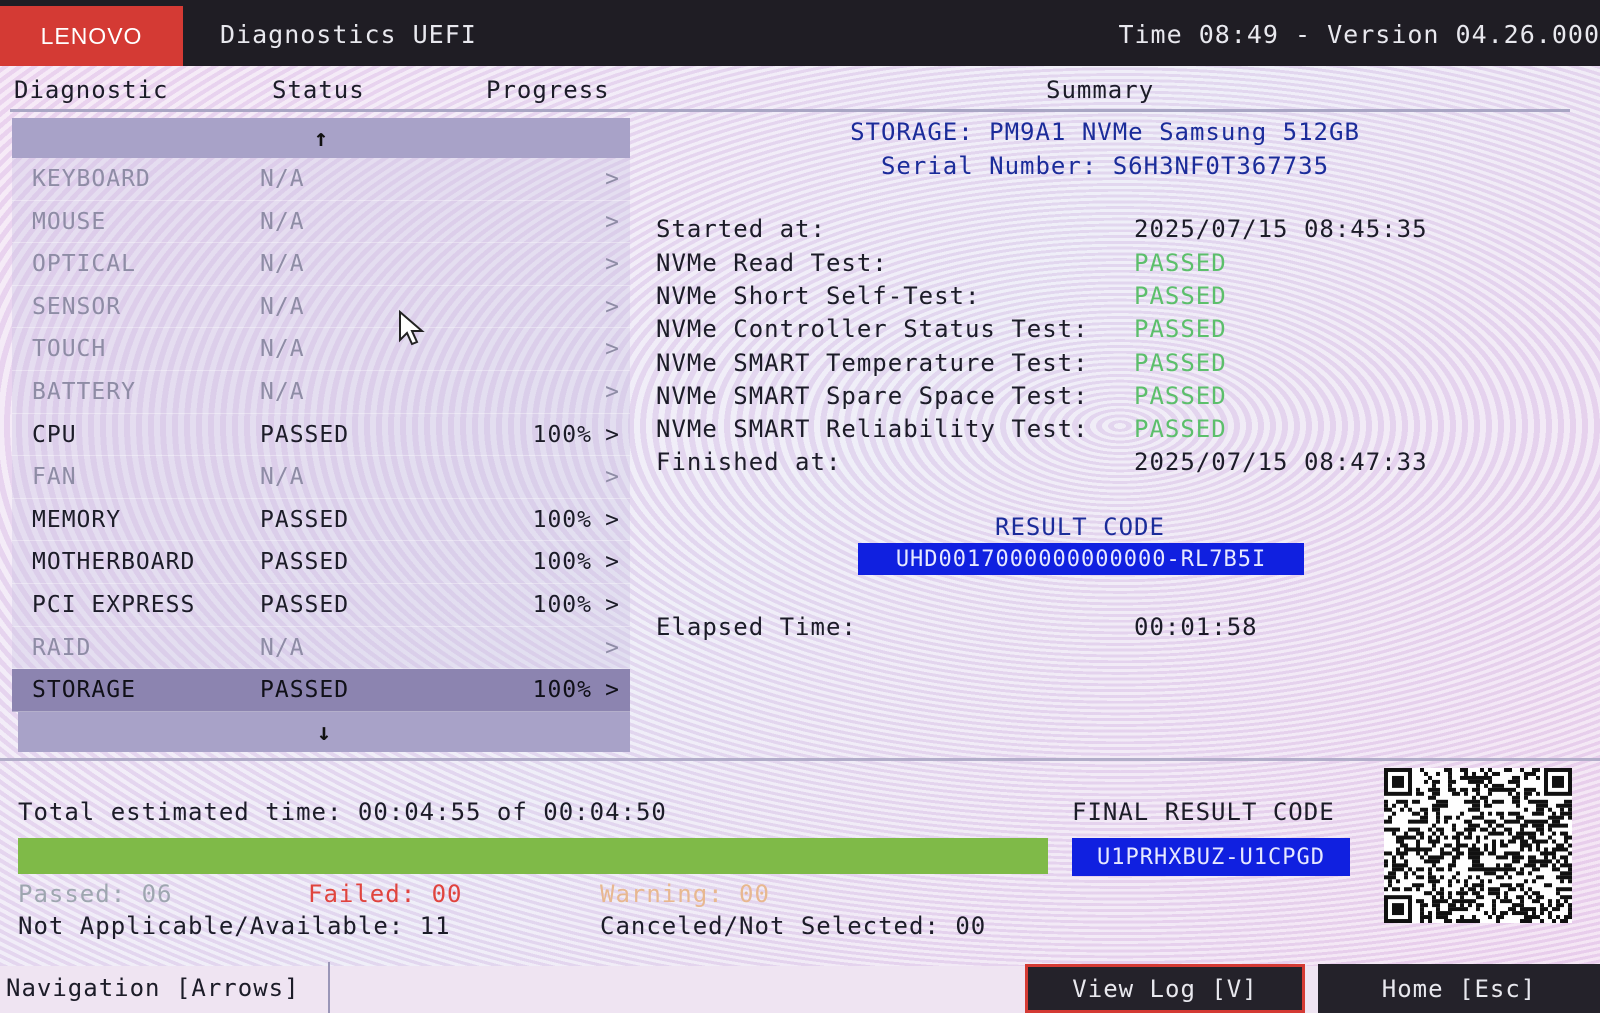 Image resolution: width=1600 pixels, height=1013 pixels. I want to click on overall-progress-fill, so click(533, 856).